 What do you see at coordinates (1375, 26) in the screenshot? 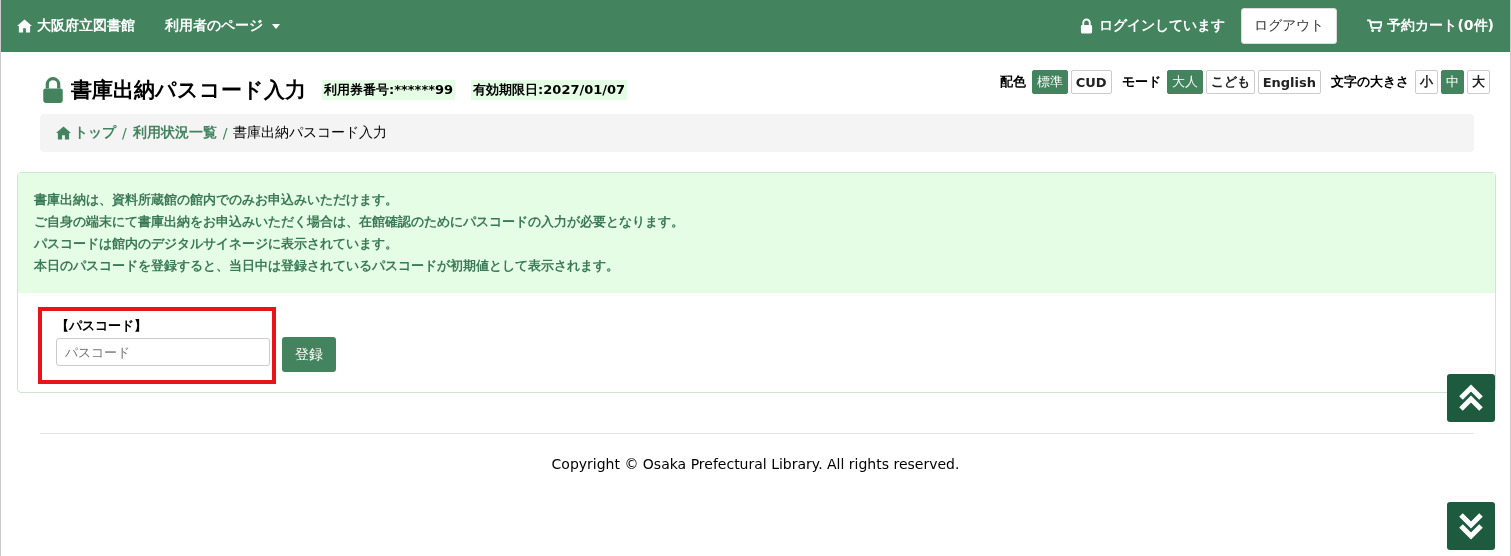
I see `cart-icon` at bounding box center [1375, 26].